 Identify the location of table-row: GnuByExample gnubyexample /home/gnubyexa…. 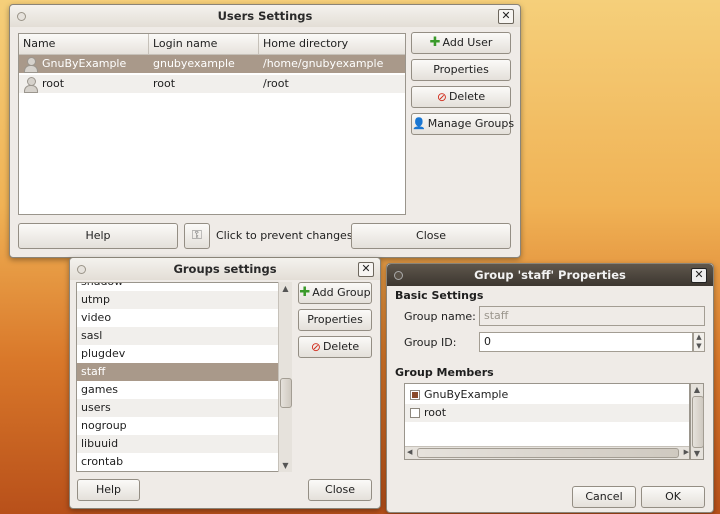
(212, 64).